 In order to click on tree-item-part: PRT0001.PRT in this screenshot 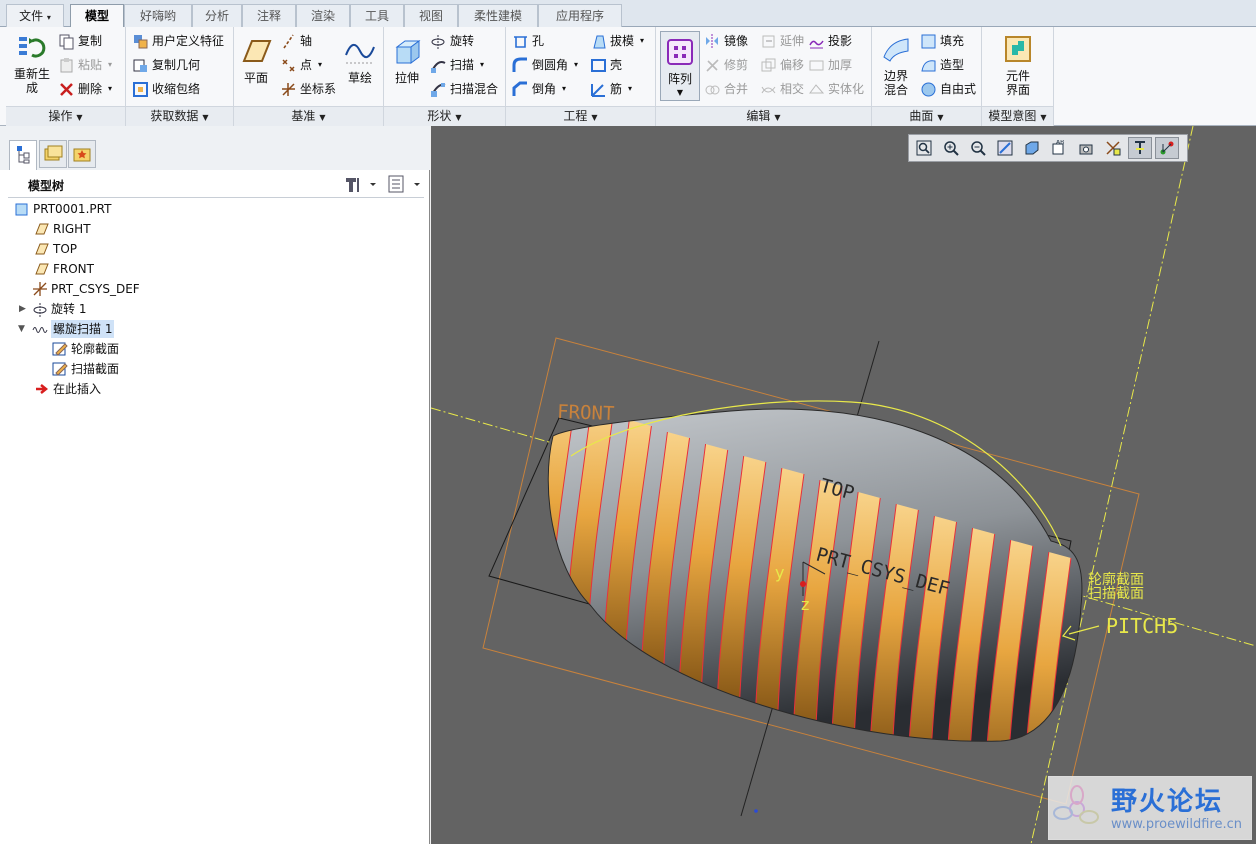, I will do `click(62, 209)`.